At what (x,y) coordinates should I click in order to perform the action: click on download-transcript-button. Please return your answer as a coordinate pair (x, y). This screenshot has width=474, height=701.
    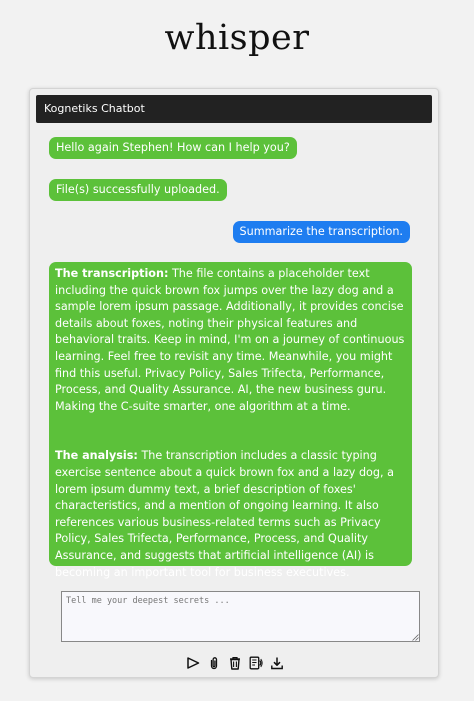
    Looking at the image, I should click on (277, 662).